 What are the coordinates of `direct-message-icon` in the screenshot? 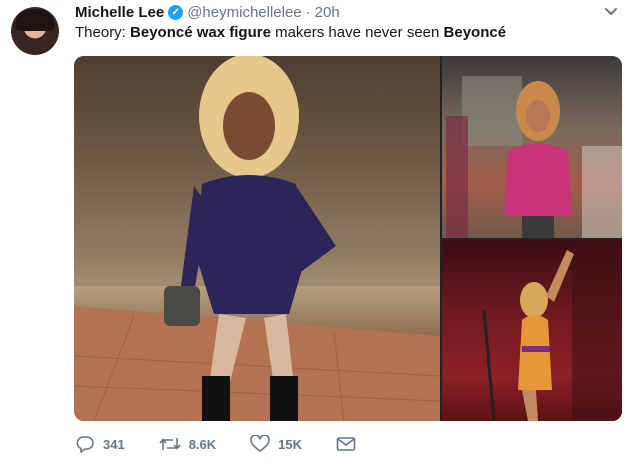 It's located at (346, 444).